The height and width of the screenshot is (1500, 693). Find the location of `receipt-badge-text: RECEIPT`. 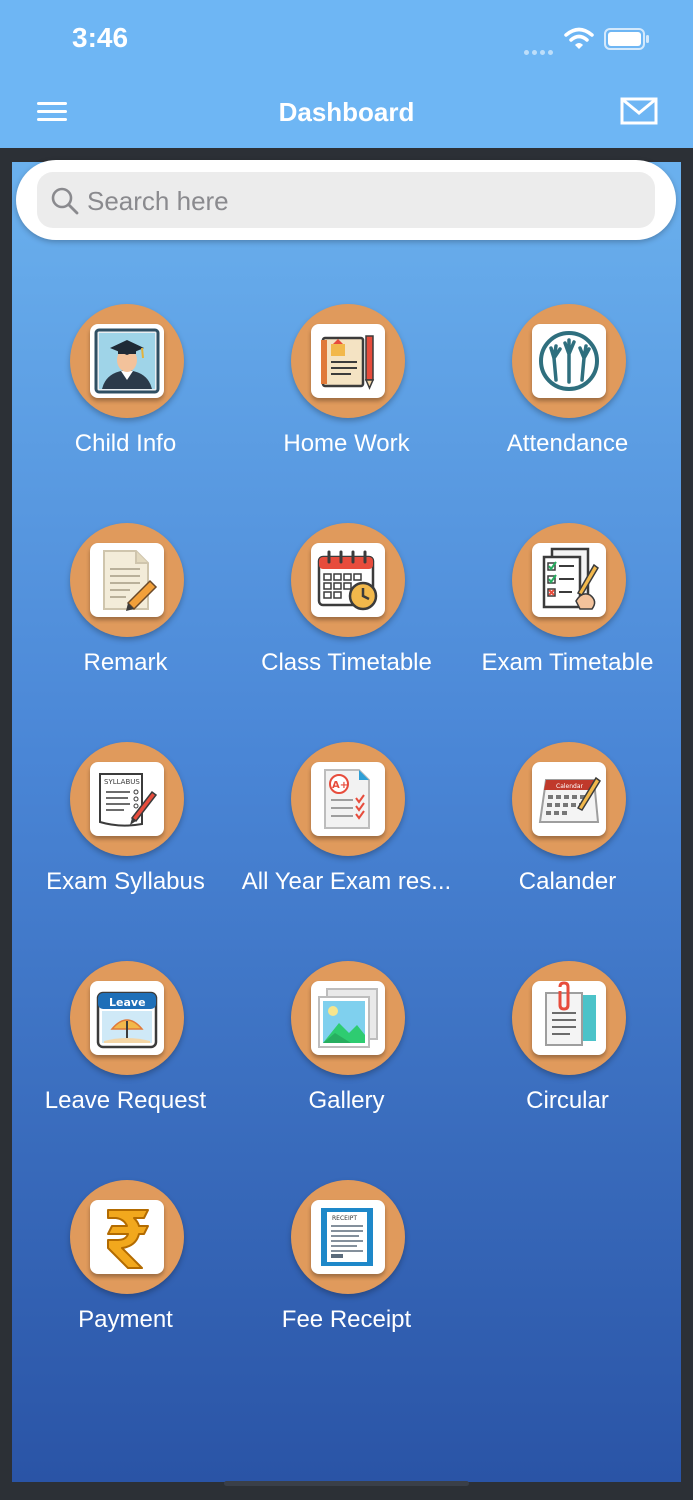

receipt-badge-text: RECEIPT is located at coordinates (344, 1218).